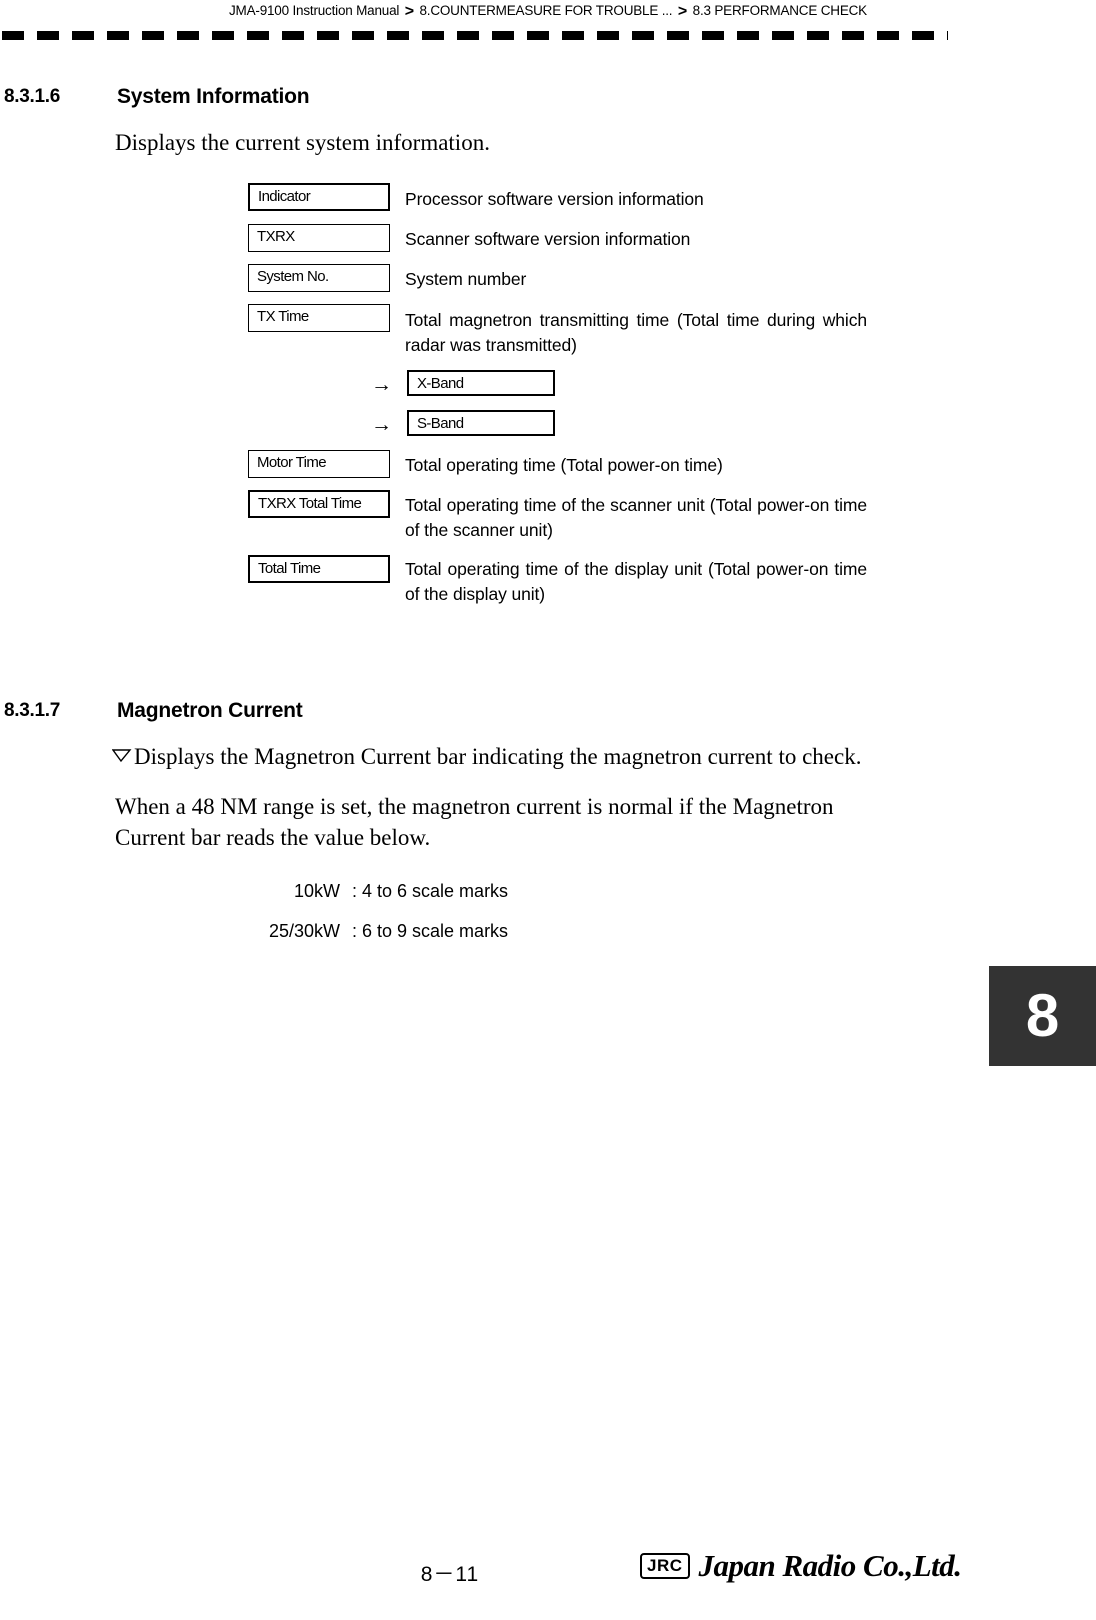 Image resolution: width=1096 pixels, height=1620 pixels. What do you see at coordinates (319, 278) in the screenshot?
I see `label-box-system-no: System No.` at bounding box center [319, 278].